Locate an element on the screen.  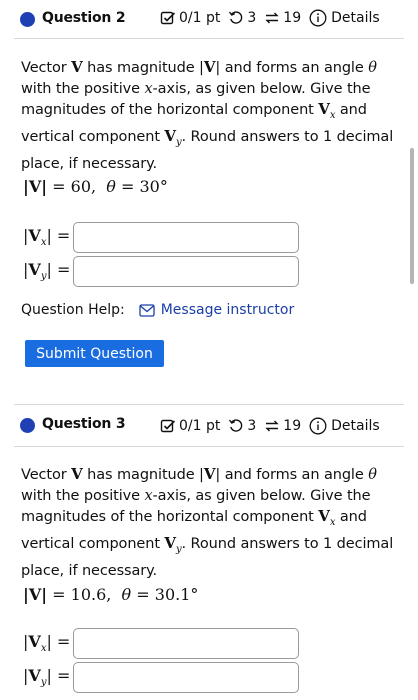
scrollbar is located at coordinates (412, 216).